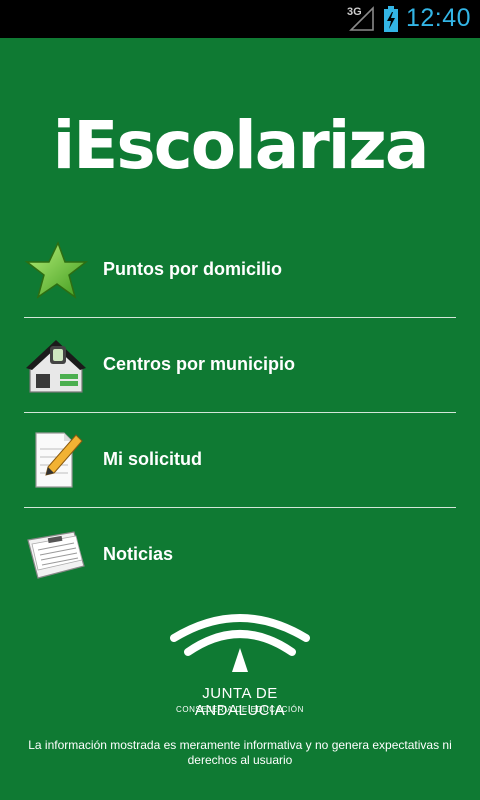 This screenshot has width=480, height=800. Describe the element at coordinates (56, 270) in the screenshot. I see `star-icon` at that location.